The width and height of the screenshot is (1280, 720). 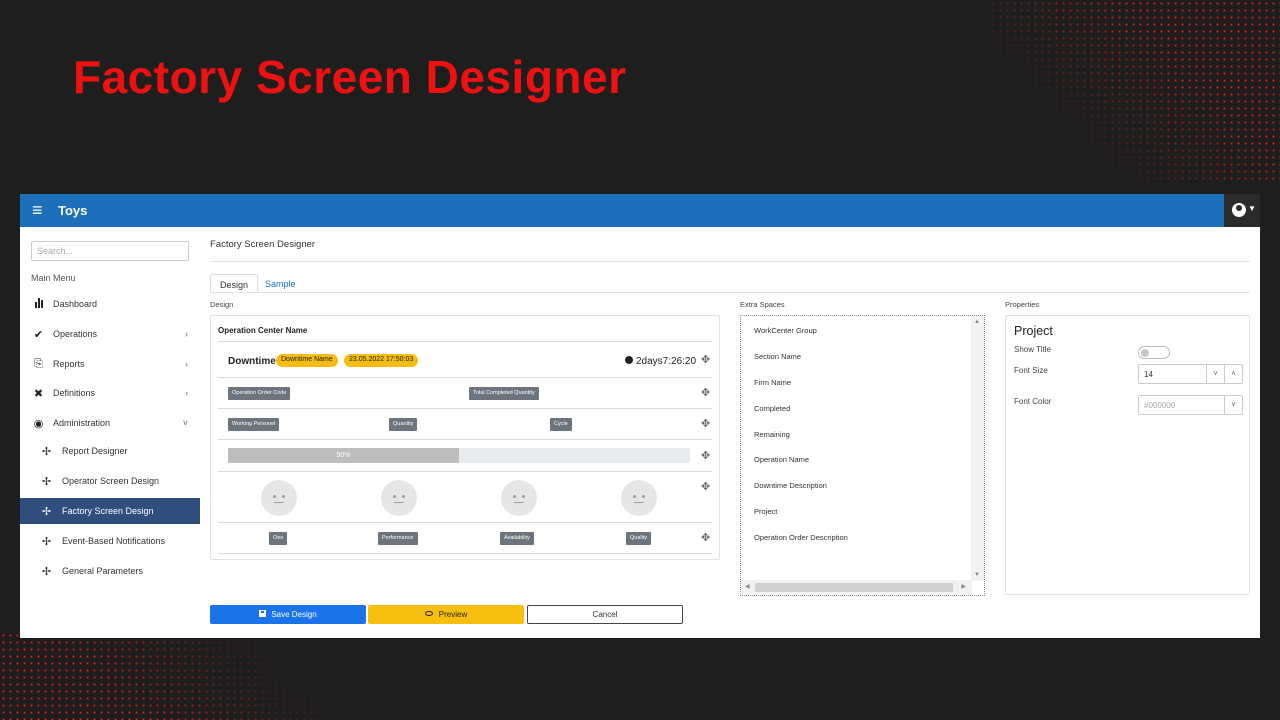 I want to click on font-size-stepper: 14 ˅ ˄, so click(x=1190, y=374).